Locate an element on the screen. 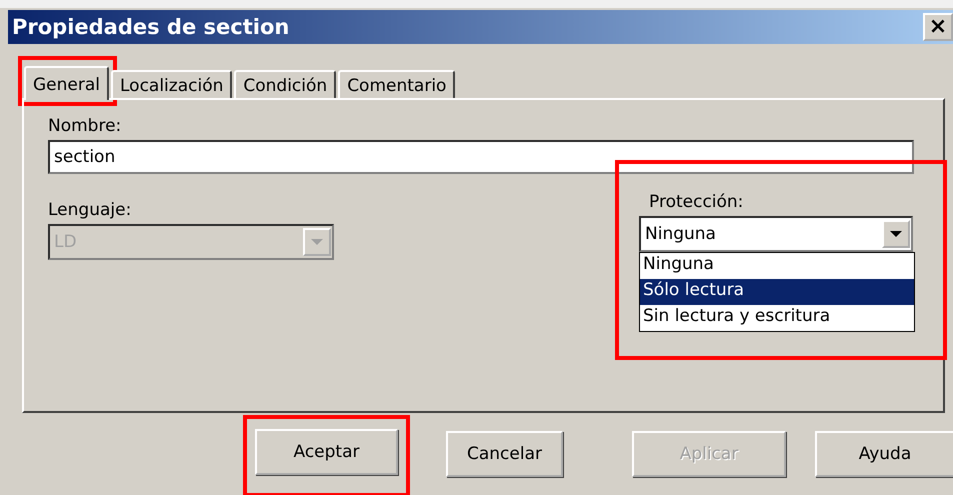  dialog-button: Cancelar is located at coordinates (504, 454).